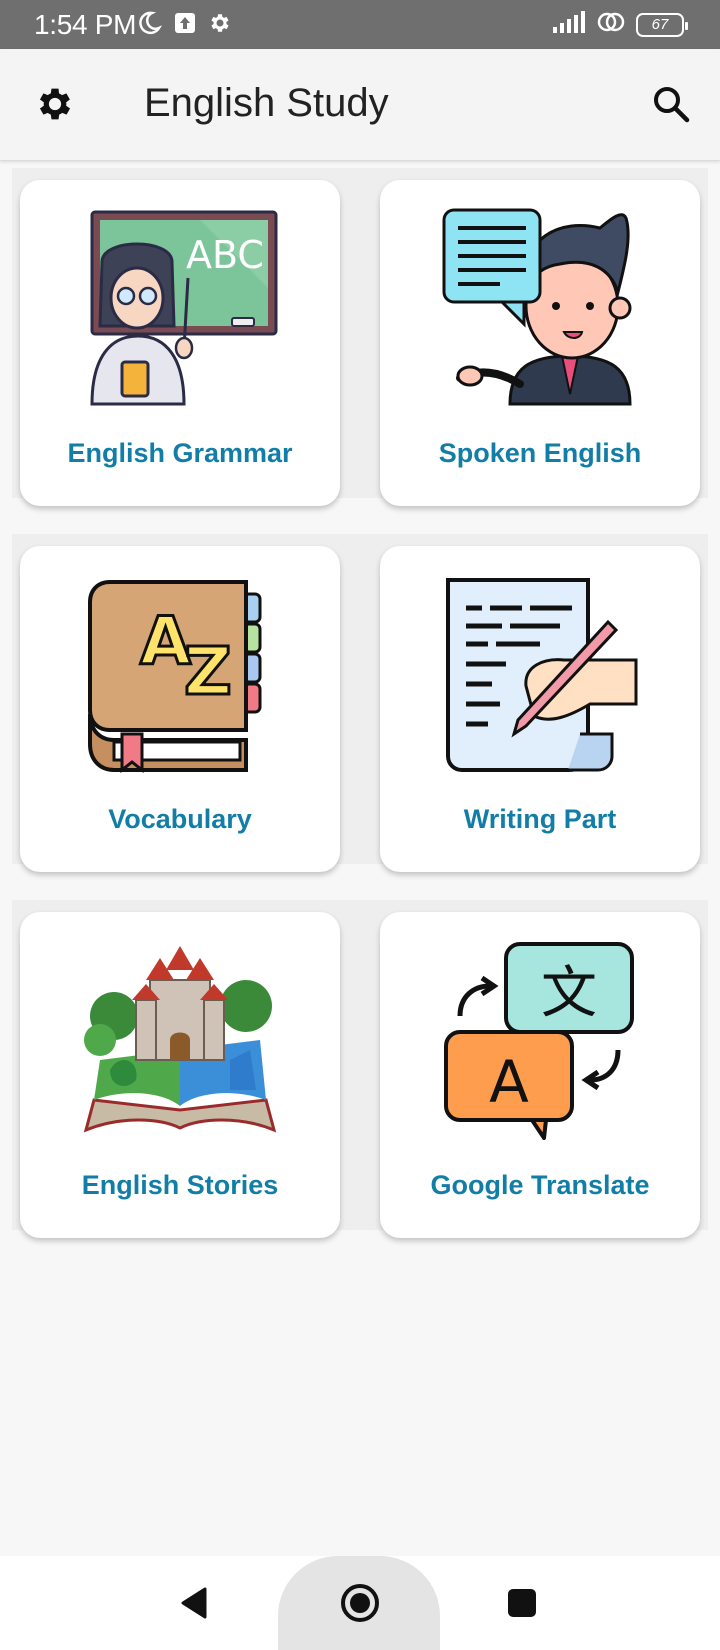  Describe the element at coordinates (569, 993) in the screenshot. I see `translate-cjk-glyph: 文` at that location.